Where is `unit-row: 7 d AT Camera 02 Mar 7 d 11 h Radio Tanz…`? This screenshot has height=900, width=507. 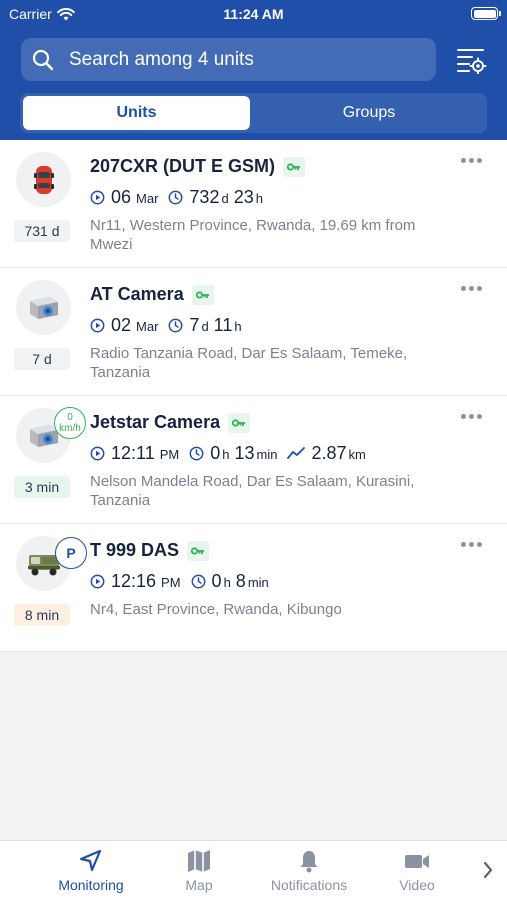
unit-row: 7 d AT Camera 02 Mar 7 d 11 h Radio Tanz… is located at coordinates (253, 332).